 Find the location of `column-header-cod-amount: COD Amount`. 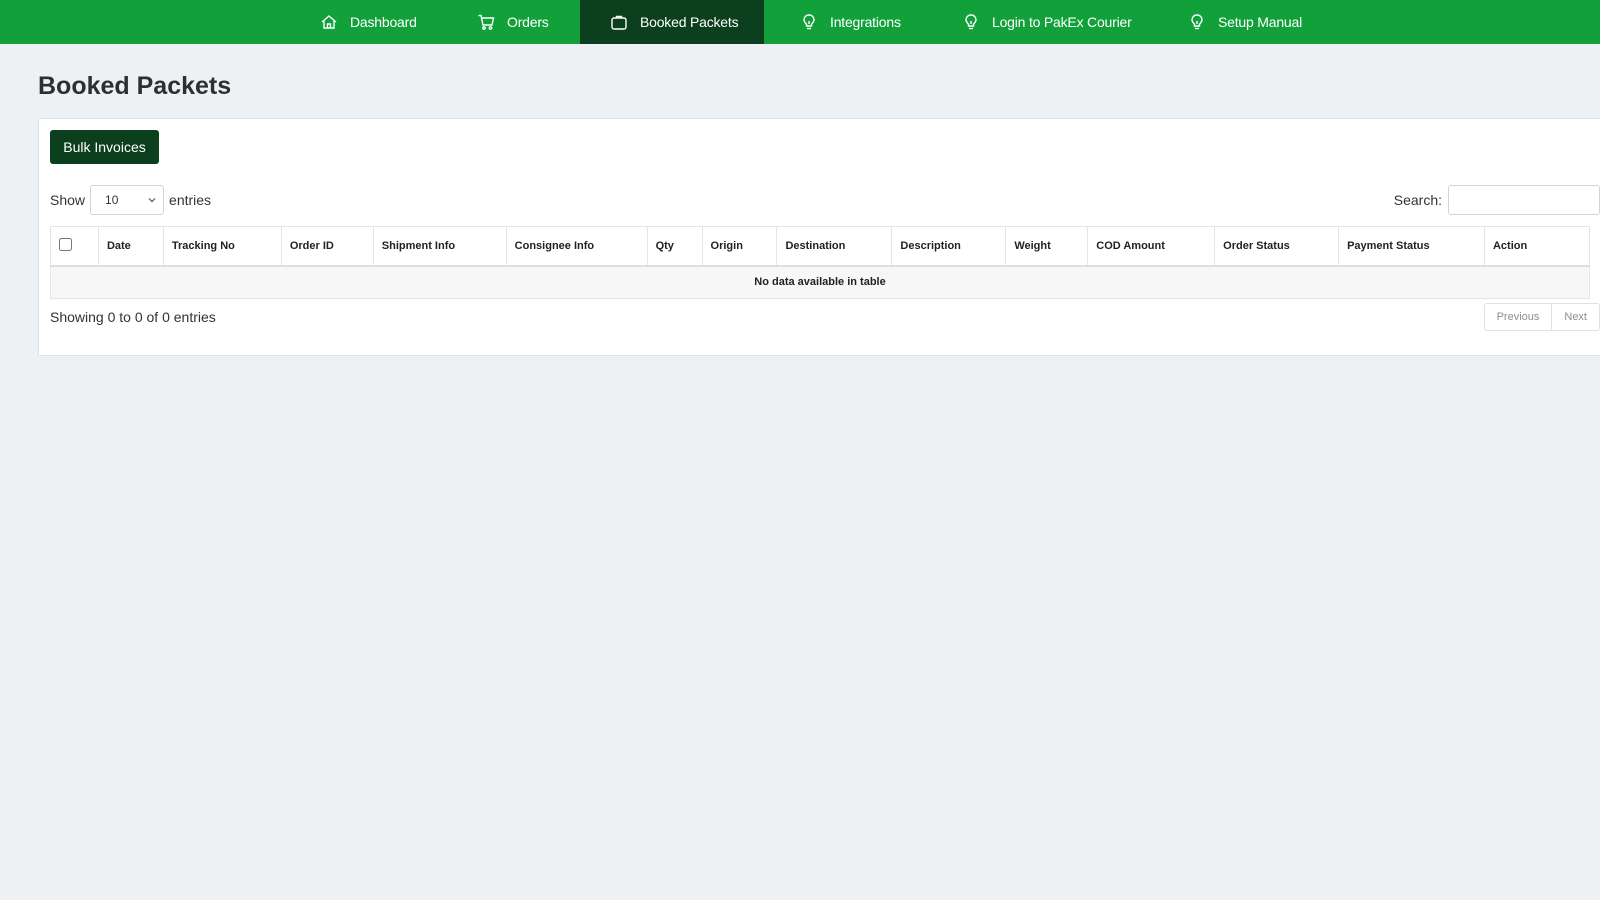

column-header-cod-amount: COD Amount is located at coordinates (1151, 246).